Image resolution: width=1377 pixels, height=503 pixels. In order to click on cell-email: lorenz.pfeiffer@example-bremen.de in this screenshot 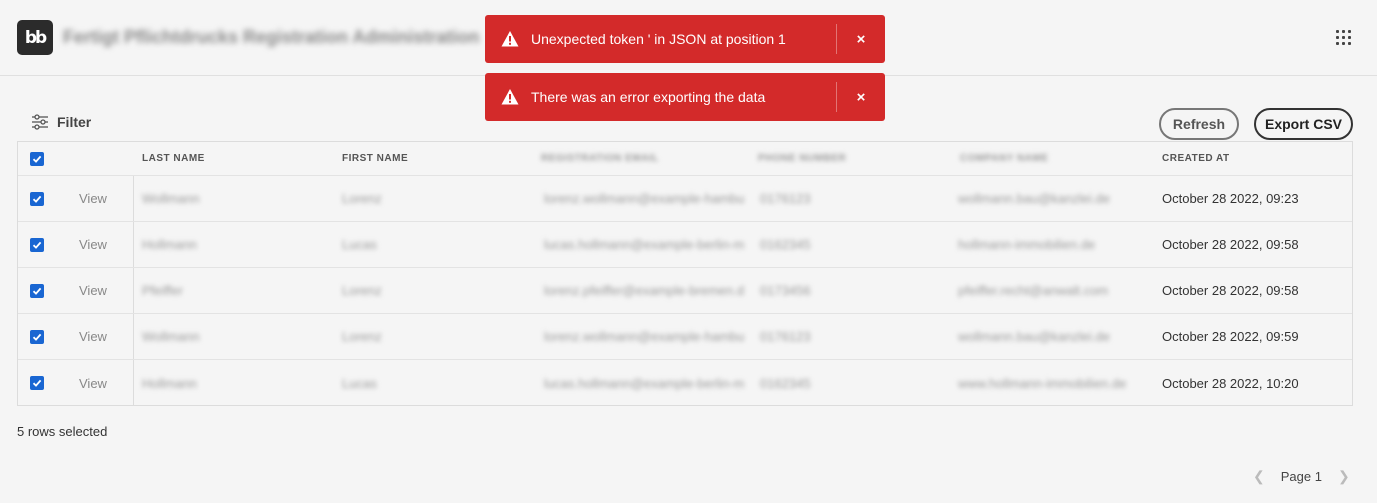, I will do `click(644, 290)`.